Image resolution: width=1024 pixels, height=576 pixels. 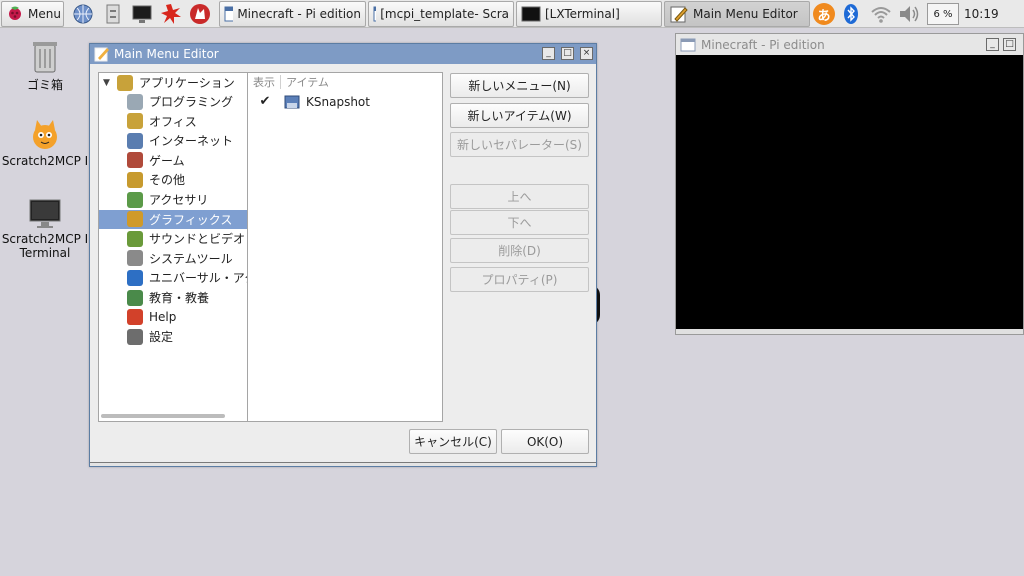 What do you see at coordinates (135, 238) in the screenshot?
I see `sound-video-icon` at bounding box center [135, 238].